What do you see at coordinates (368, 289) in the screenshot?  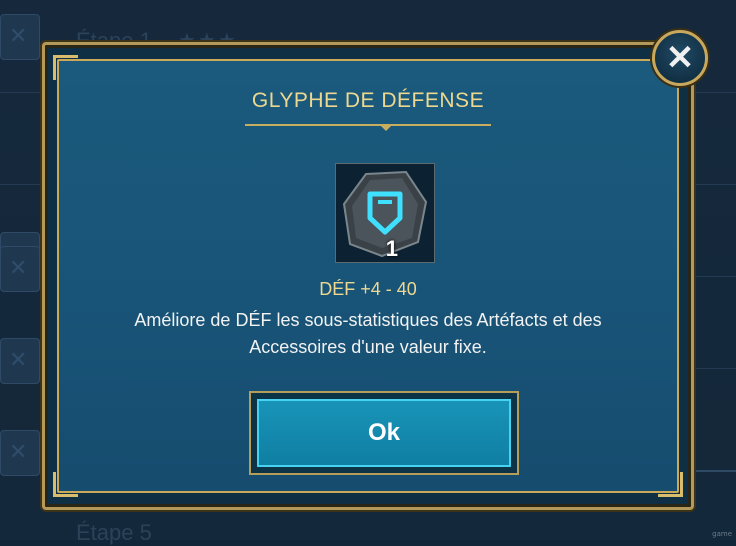 I see `stat-range: DÉF +4 - 40` at bounding box center [368, 289].